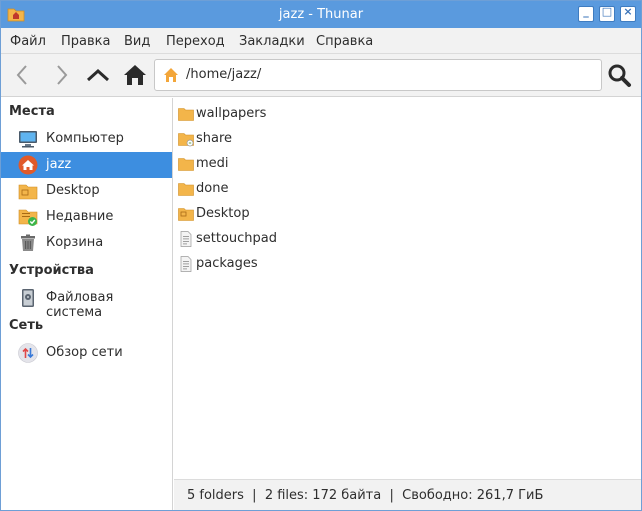 The width and height of the screenshot is (642, 511). I want to click on network-icon, so click(28, 353).